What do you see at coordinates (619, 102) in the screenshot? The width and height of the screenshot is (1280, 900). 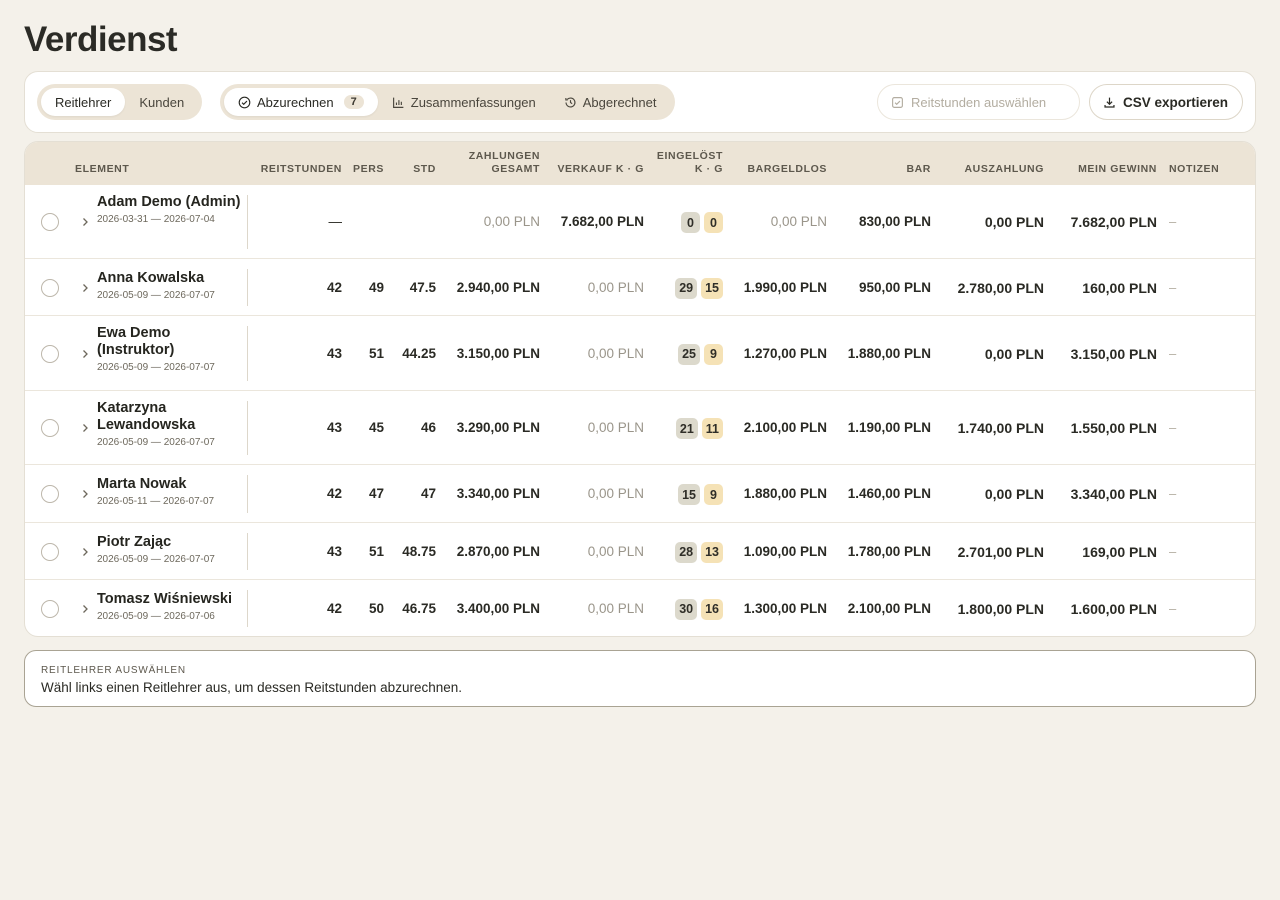 I see `tab-label: Abgerechnet` at bounding box center [619, 102].